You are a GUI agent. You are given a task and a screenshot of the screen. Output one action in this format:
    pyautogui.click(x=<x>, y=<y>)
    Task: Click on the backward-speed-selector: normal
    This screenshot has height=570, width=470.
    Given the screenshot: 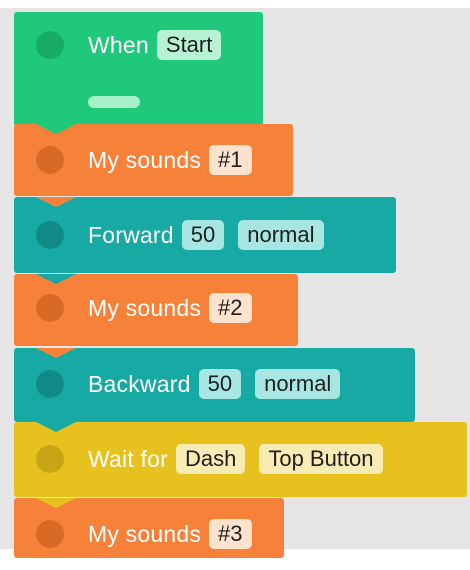 What is the action you would take?
    pyautogui.click(x=298, y=384)
    